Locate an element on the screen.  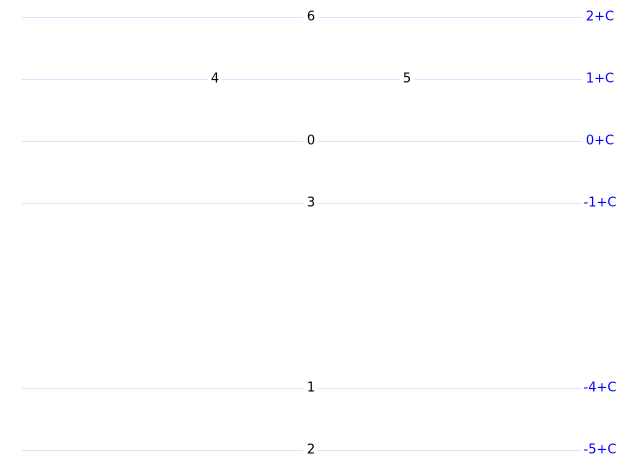
node-label: 6 is located at coordinates (311, 17).